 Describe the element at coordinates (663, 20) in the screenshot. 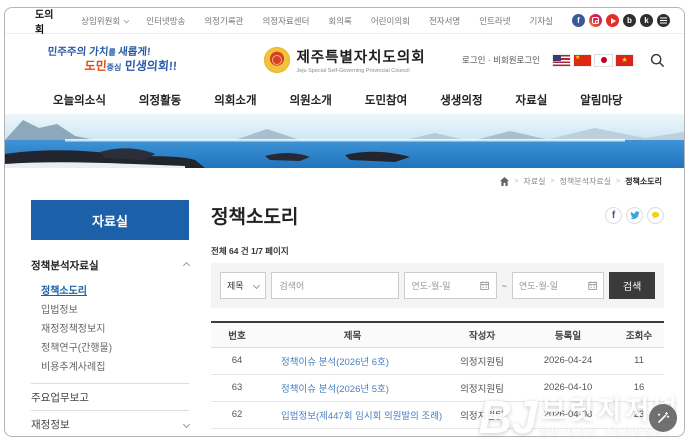

I see `newsletter-icon` at that location.